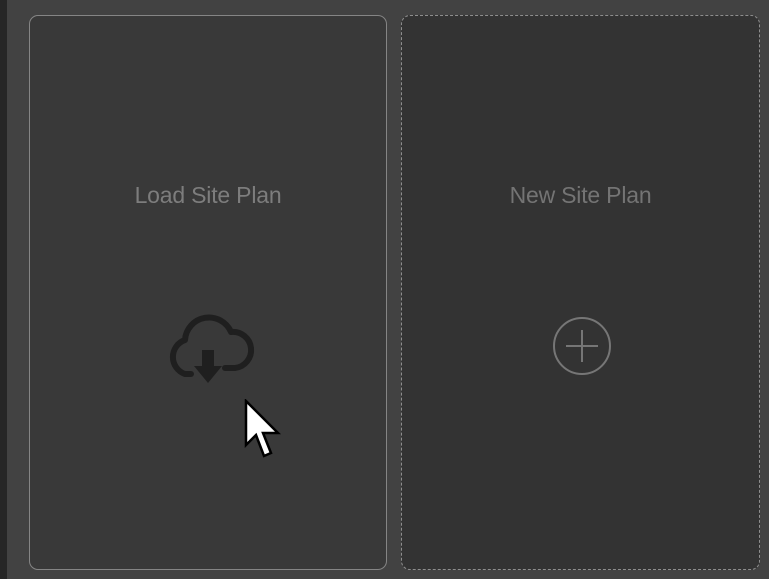 The image size is (769, 579). What do you see at coordinates (3, 289) in the screenshot?
I see `left-edge-strip` at bounding box center [3, 289].